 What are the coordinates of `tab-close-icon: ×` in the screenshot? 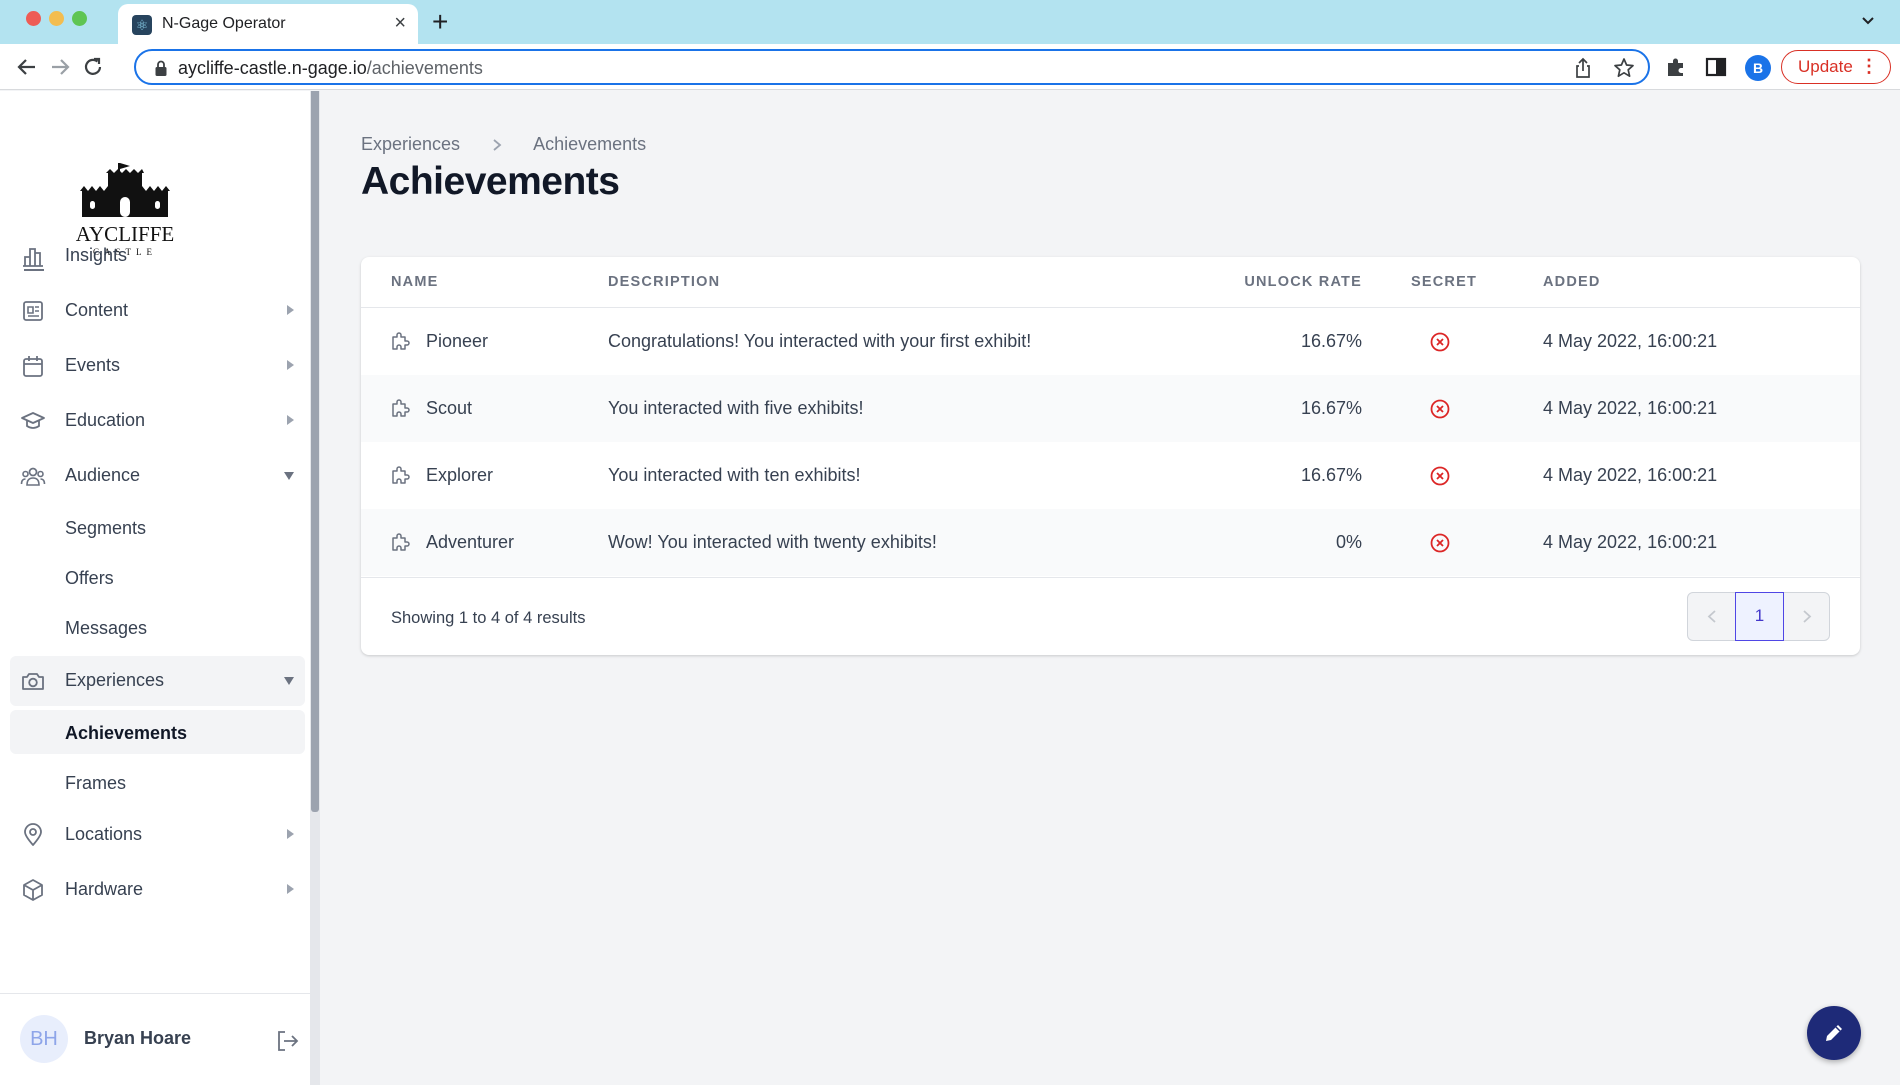 It's located at (400, 23).